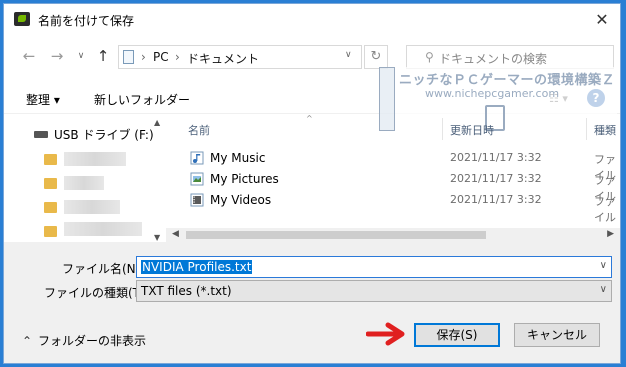  I want to click on music-folder-icon, so click(197, 158).